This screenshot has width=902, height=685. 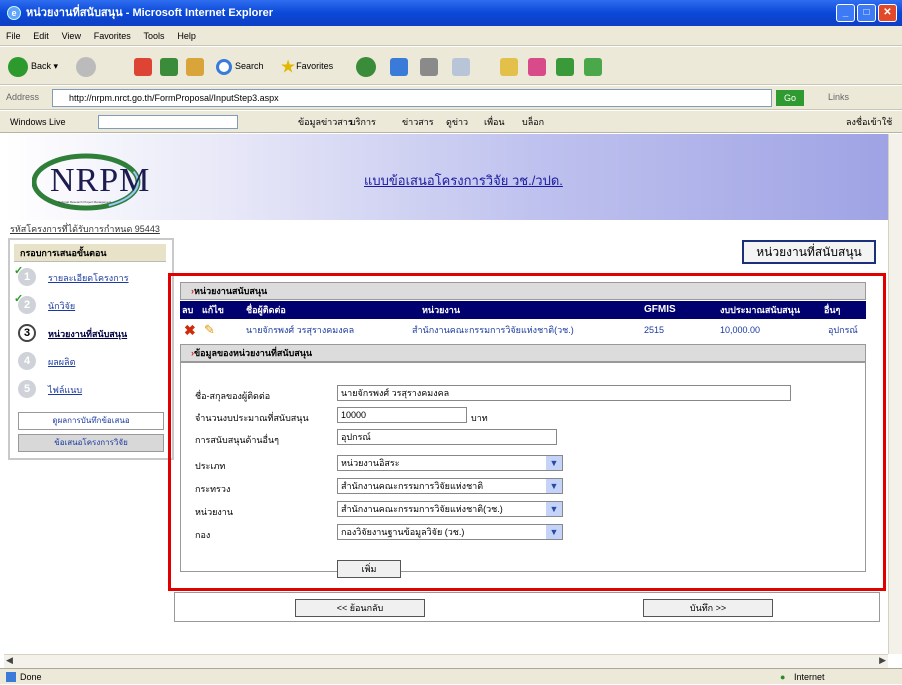 I want to click on forward-arrow-icon, so click(x=86, y=66).